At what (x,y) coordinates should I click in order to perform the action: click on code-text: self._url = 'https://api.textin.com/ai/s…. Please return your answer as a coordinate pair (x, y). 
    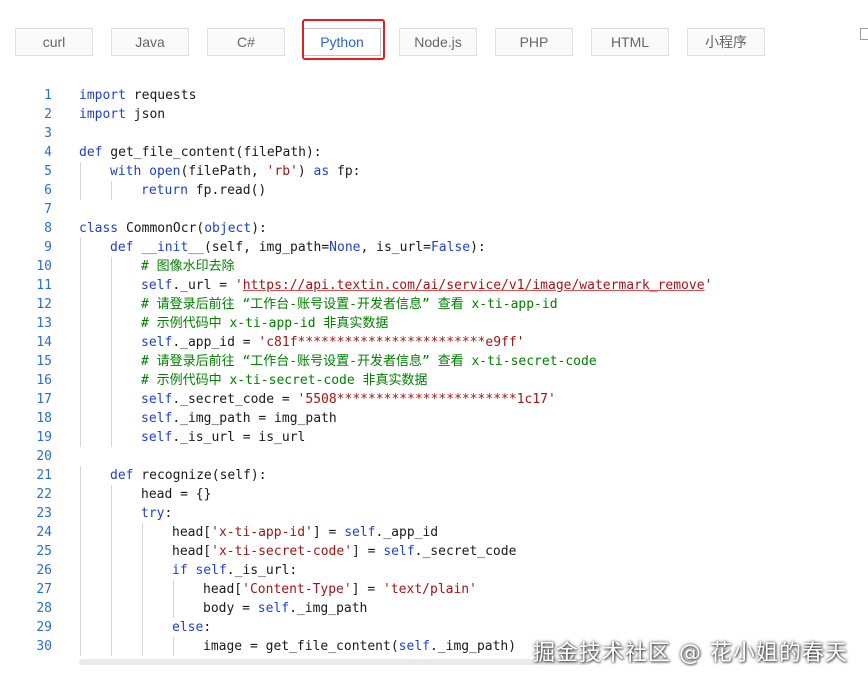
    Looking at the image, I should click on (427, 285).